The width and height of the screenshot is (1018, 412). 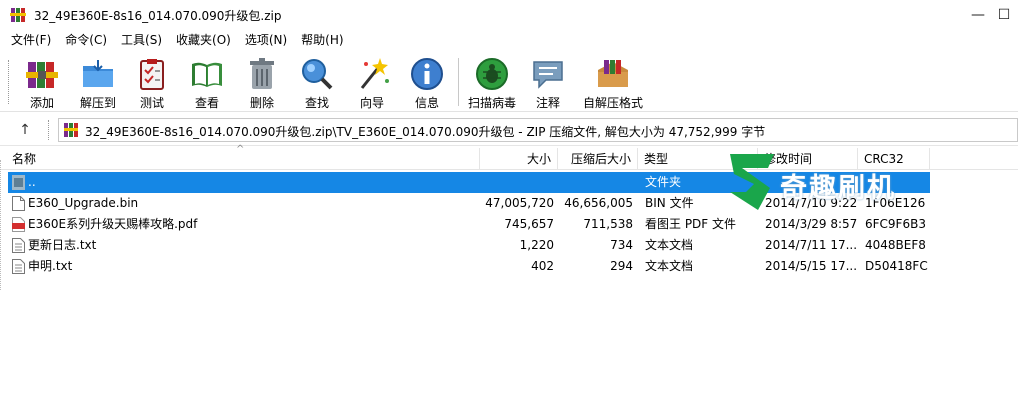 I want to click on title-bar: 32_49E360E-8s16_014.070.090升级包.zip — ☐, so click(x=509, y=15).